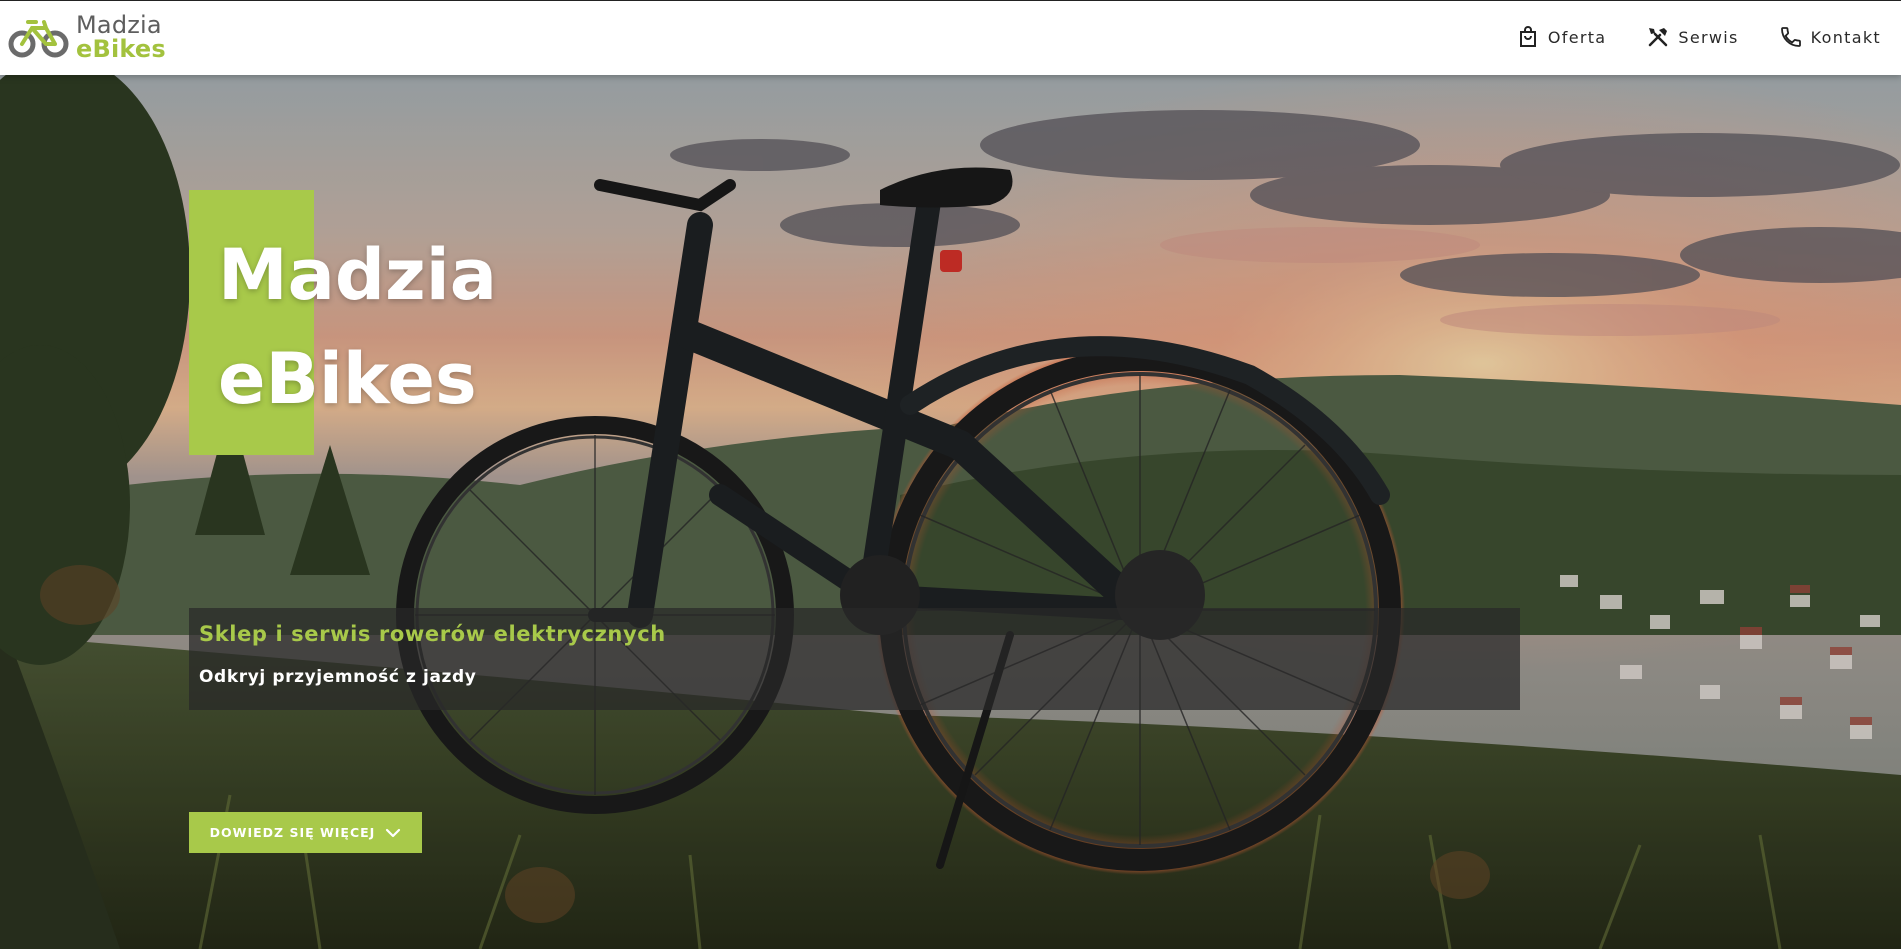 The image size is (1901, 949). Describe the element at coordinates (950, 37) in the screenshot. I see `site-header: Madzia eBikes Oferta Serwis Kontakt` at that location.